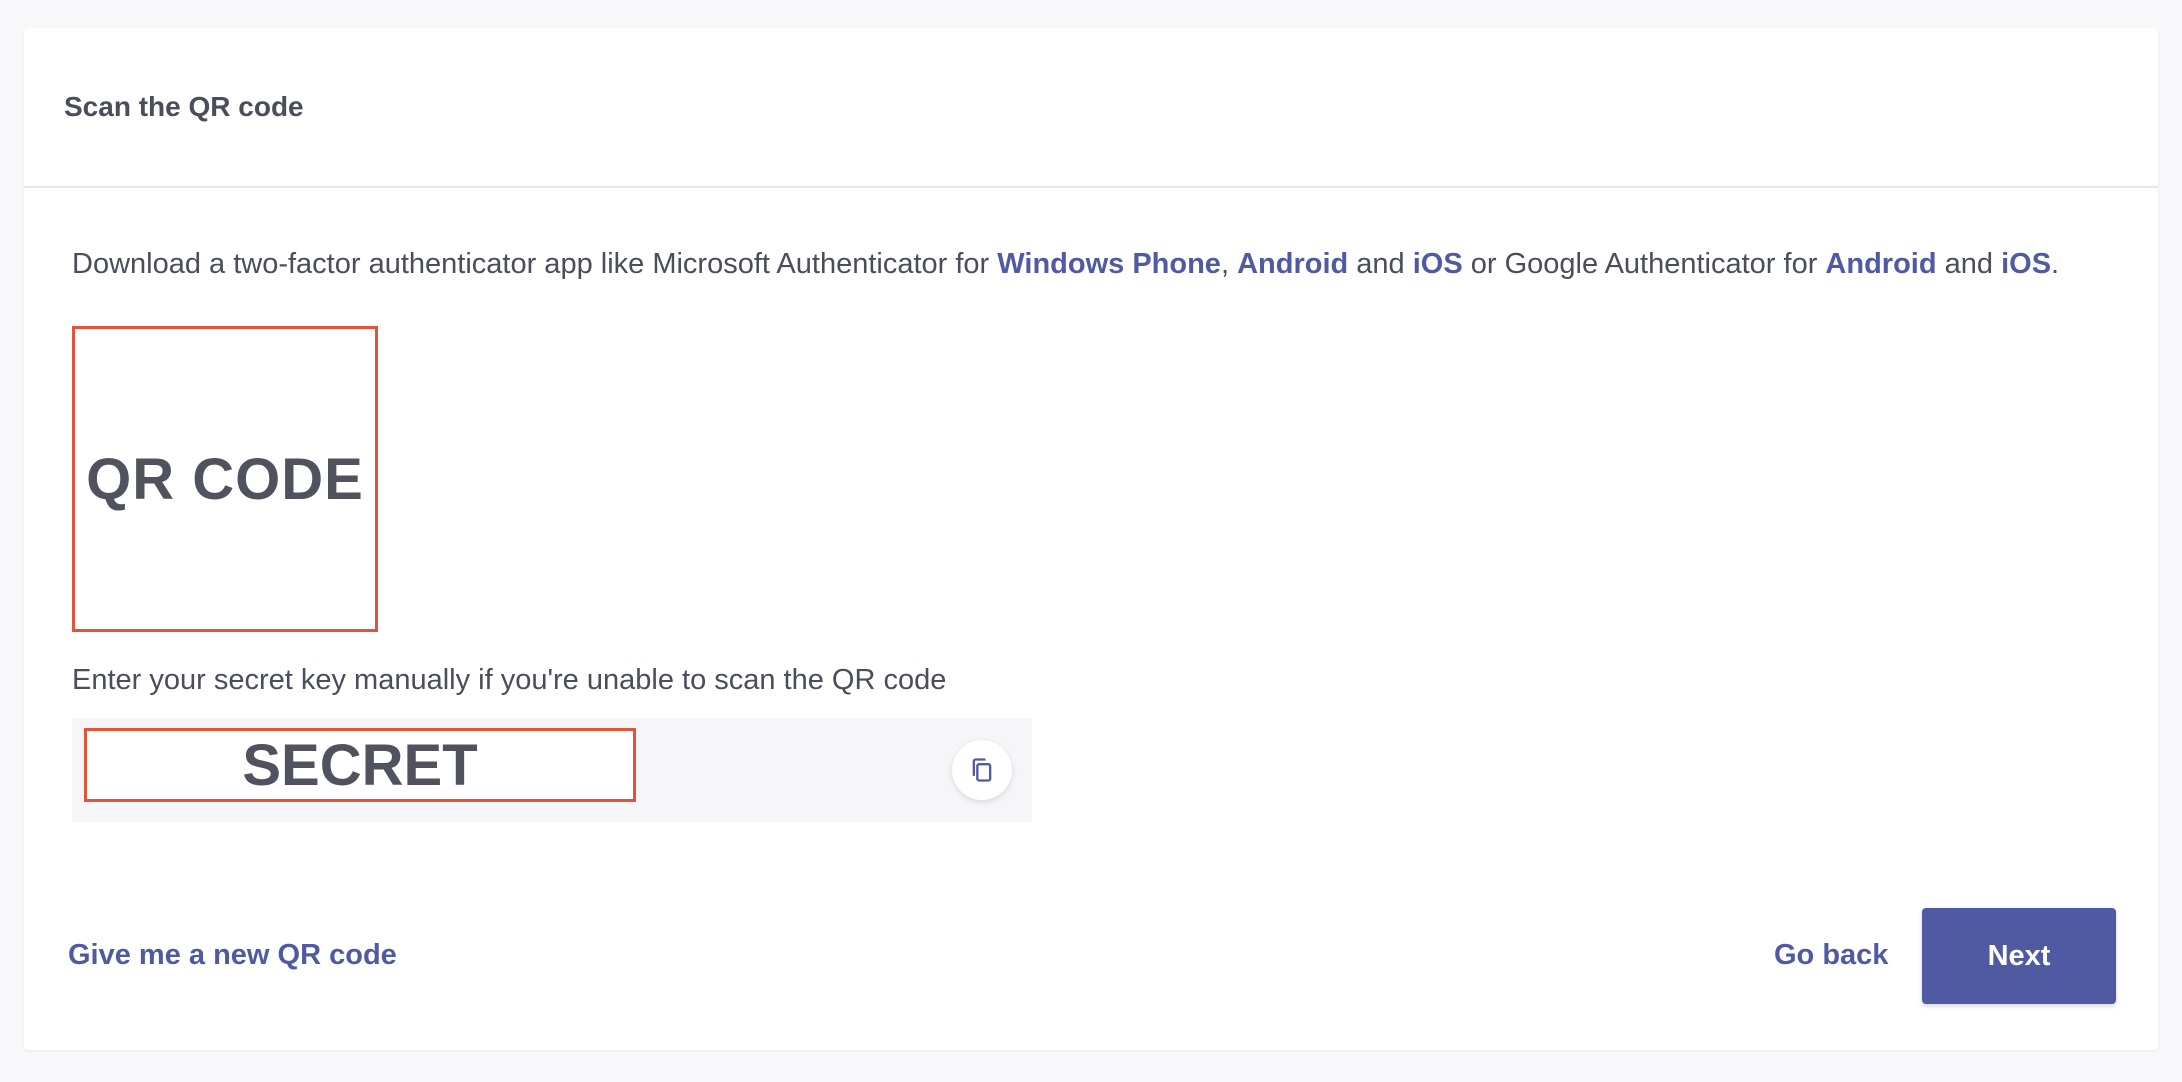 The width and height of the screenshot is (2182, 1082). I want to click on secret-key-text: SECRET, so click(360, 765).